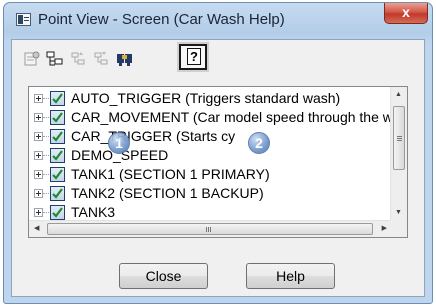  Describe the element at coordinates (93, 212) in the screenshot. I see `tree-row-label: TANK3` at that location.